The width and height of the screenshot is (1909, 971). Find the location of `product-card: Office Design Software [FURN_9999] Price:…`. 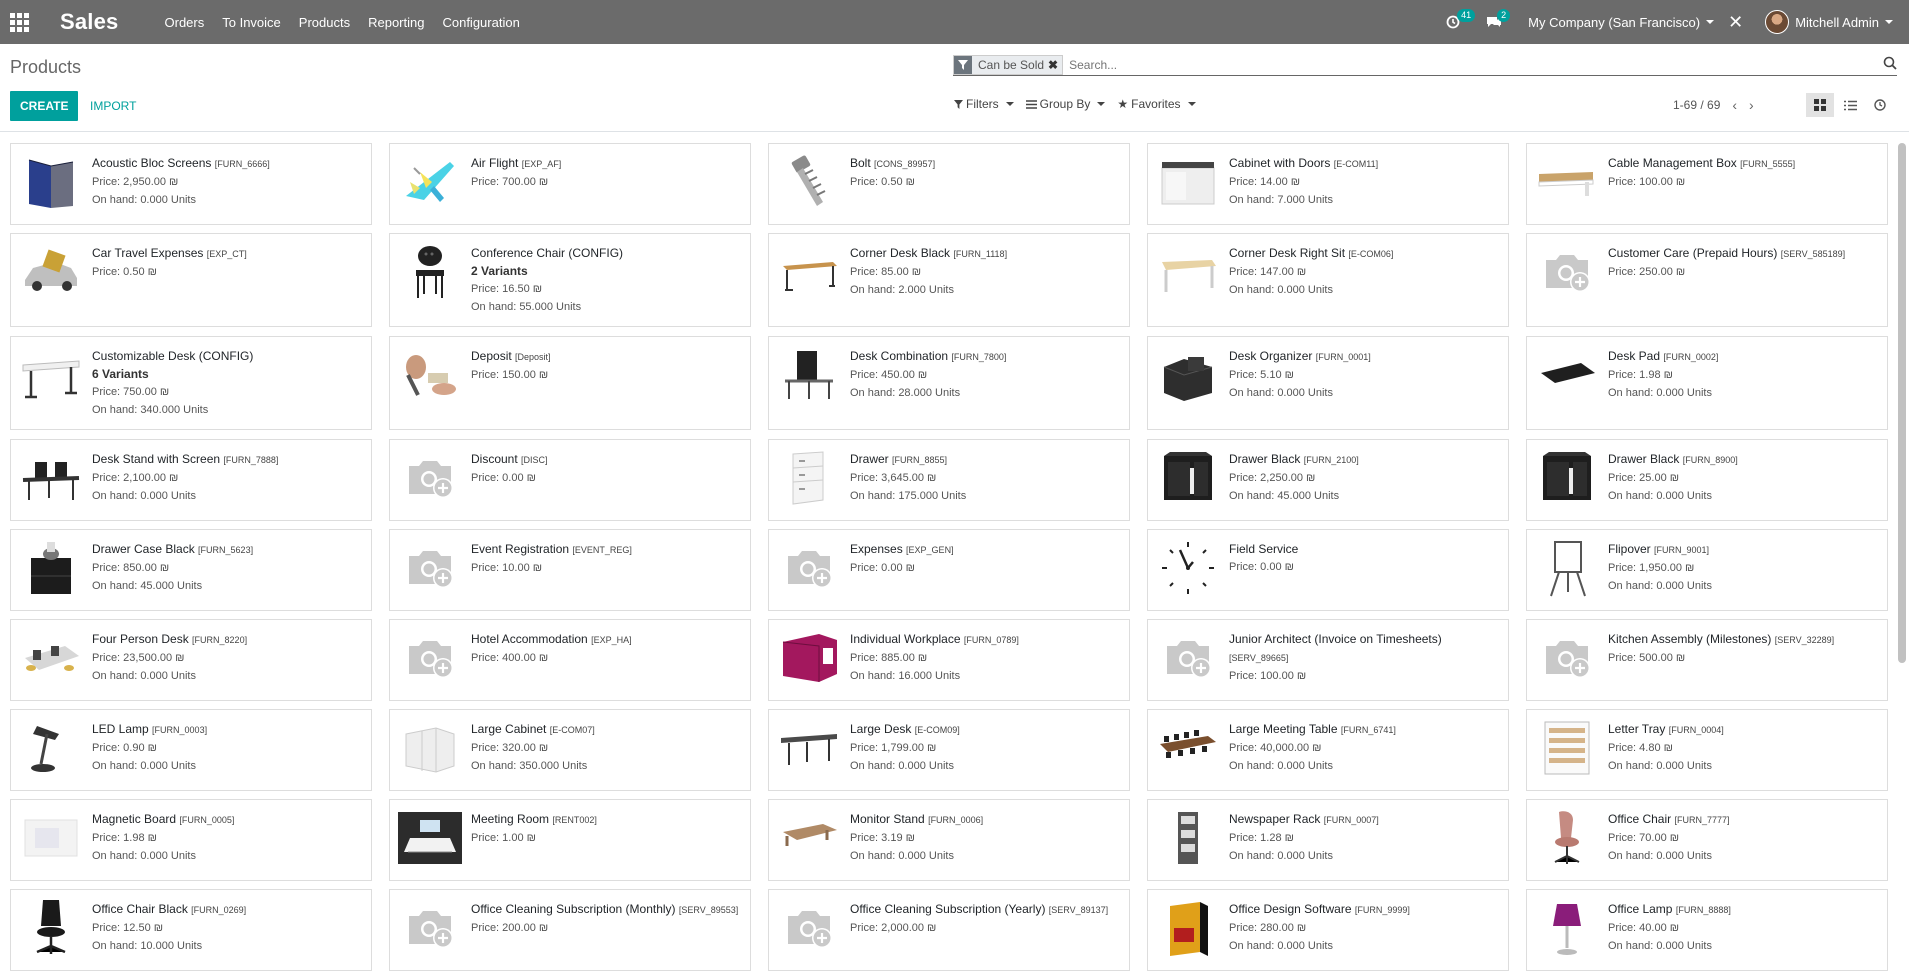

product-card: Office Design Software [FURN_9999] Price:… is located at coordinates (1328, 930).